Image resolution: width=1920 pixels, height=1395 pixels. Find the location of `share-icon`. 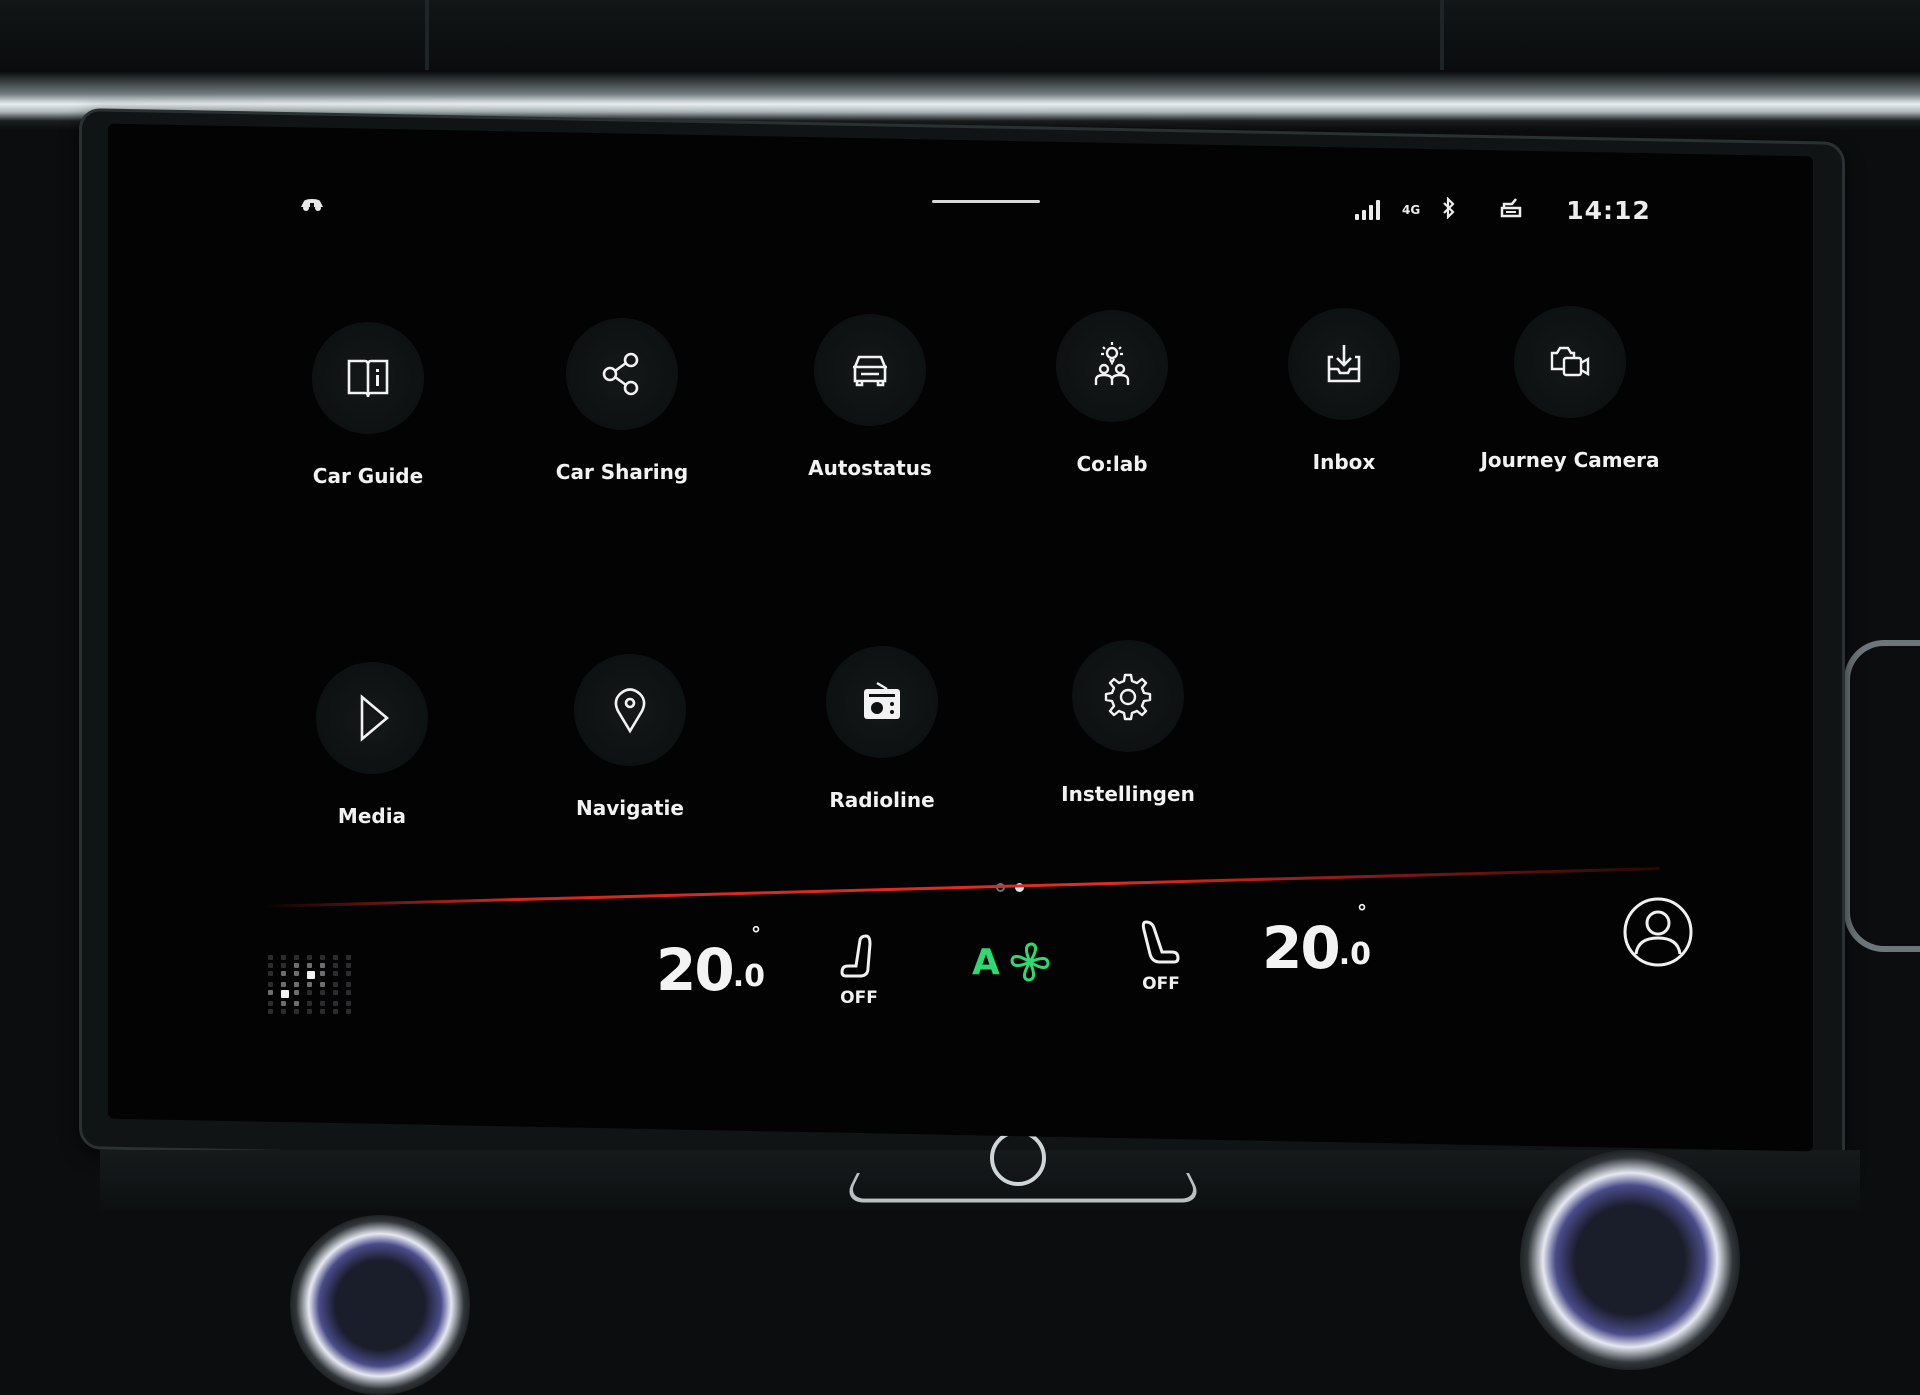

share-icon is located at coordinates (620, 374).